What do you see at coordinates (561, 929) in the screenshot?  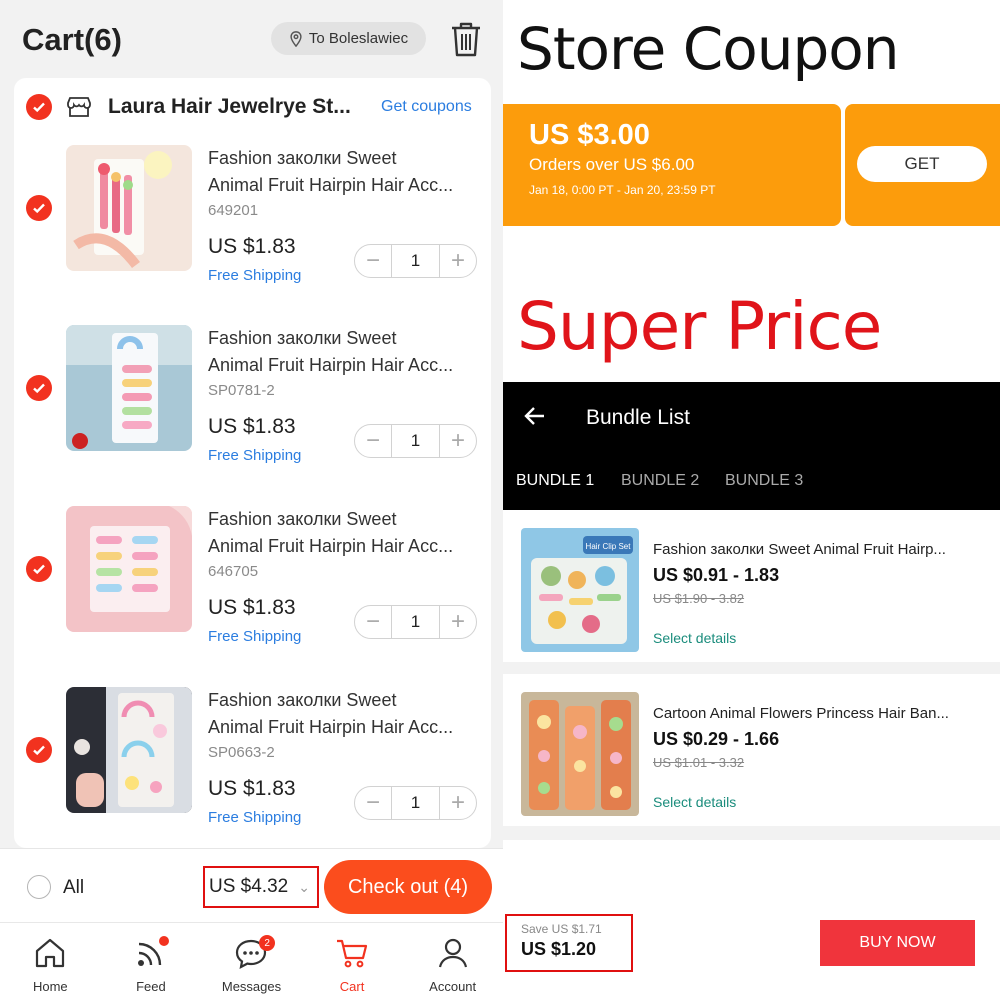 I see `bundle-savings: Save US $1.71` at bounding box center [561, 929].